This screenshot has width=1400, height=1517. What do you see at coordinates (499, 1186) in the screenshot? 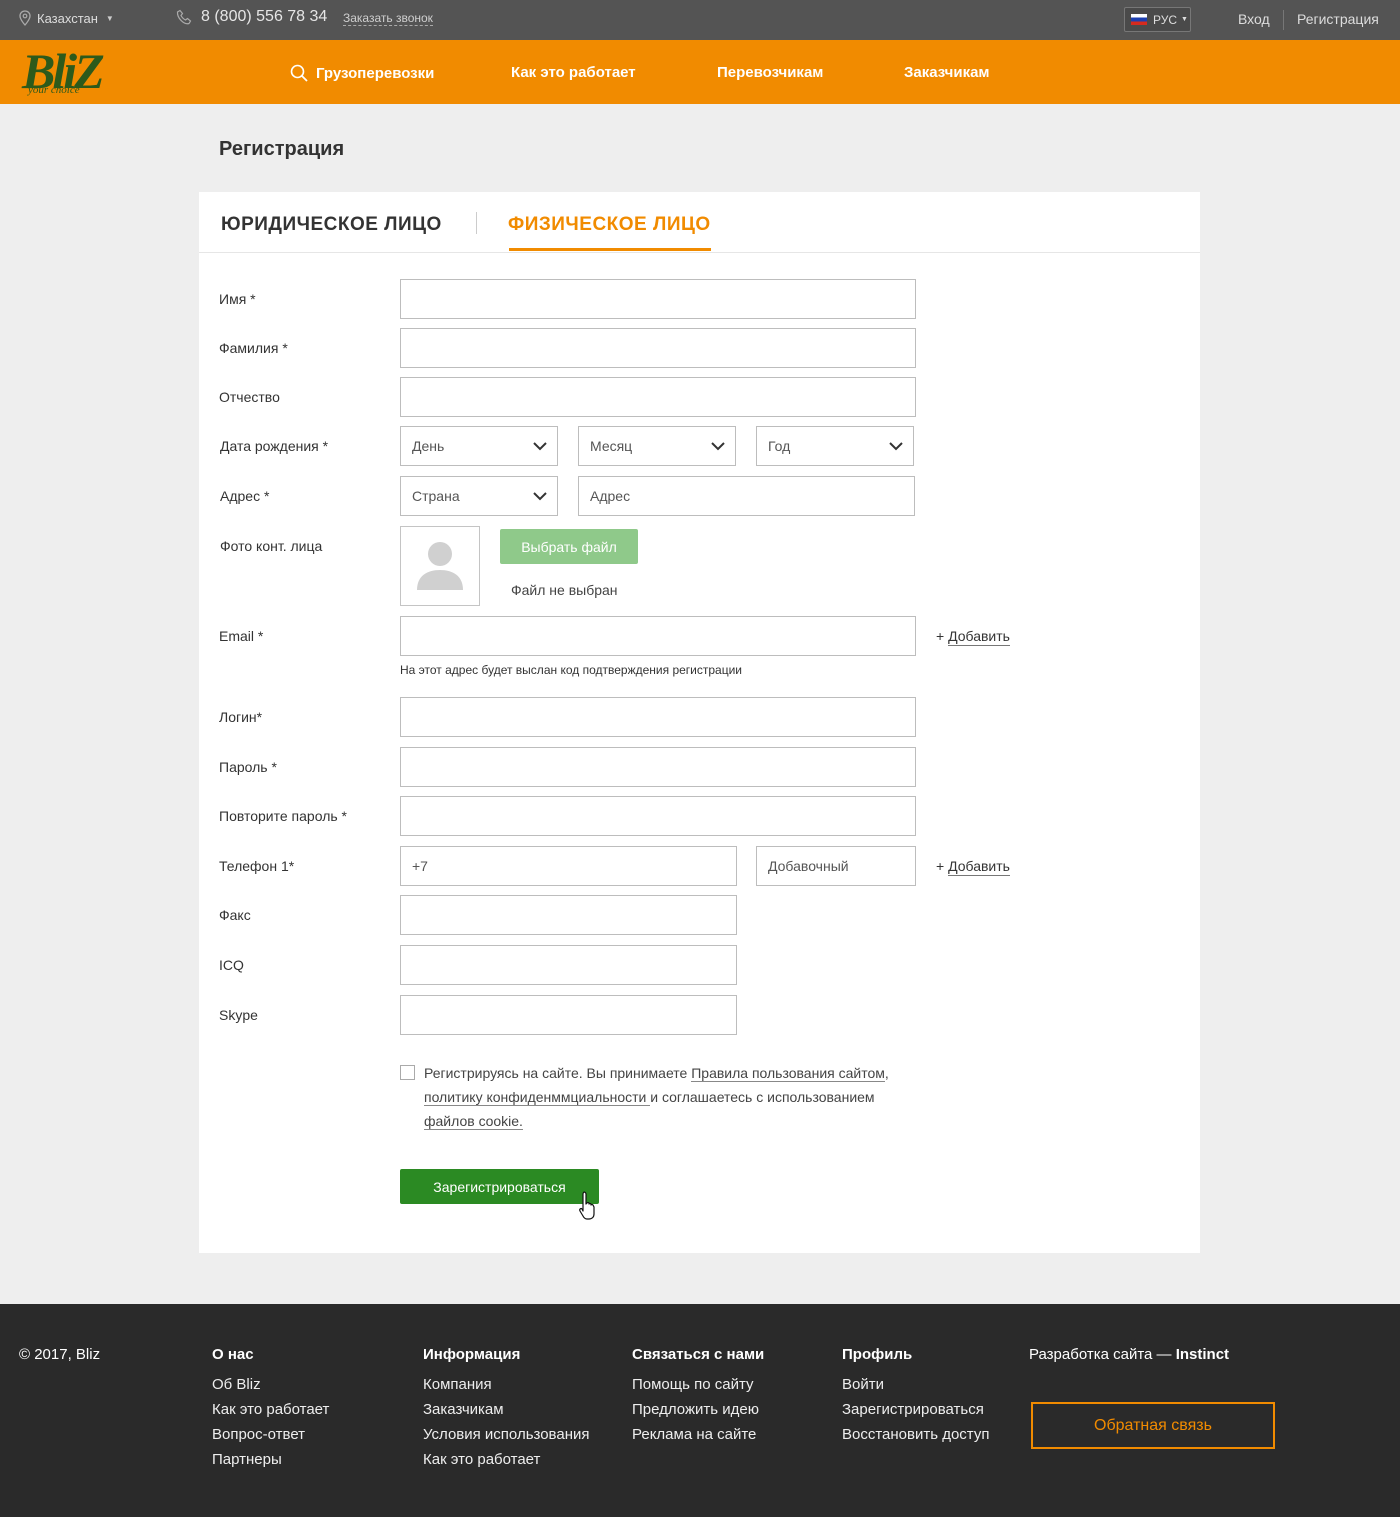
I see `register-submit-button: Зарегистрироваться` at bounding box center [499, 1186].